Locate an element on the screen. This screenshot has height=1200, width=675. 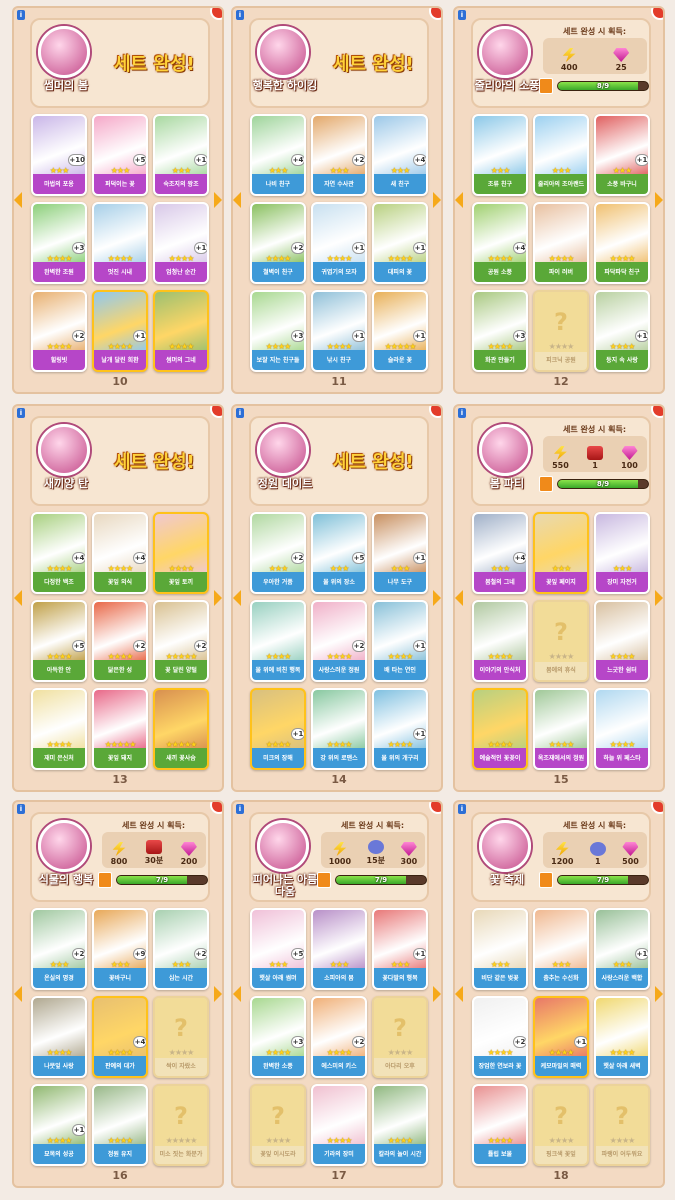
collection-card: ★★★ 비단 같은 벚꽃 is located at coordinates (500, 949).